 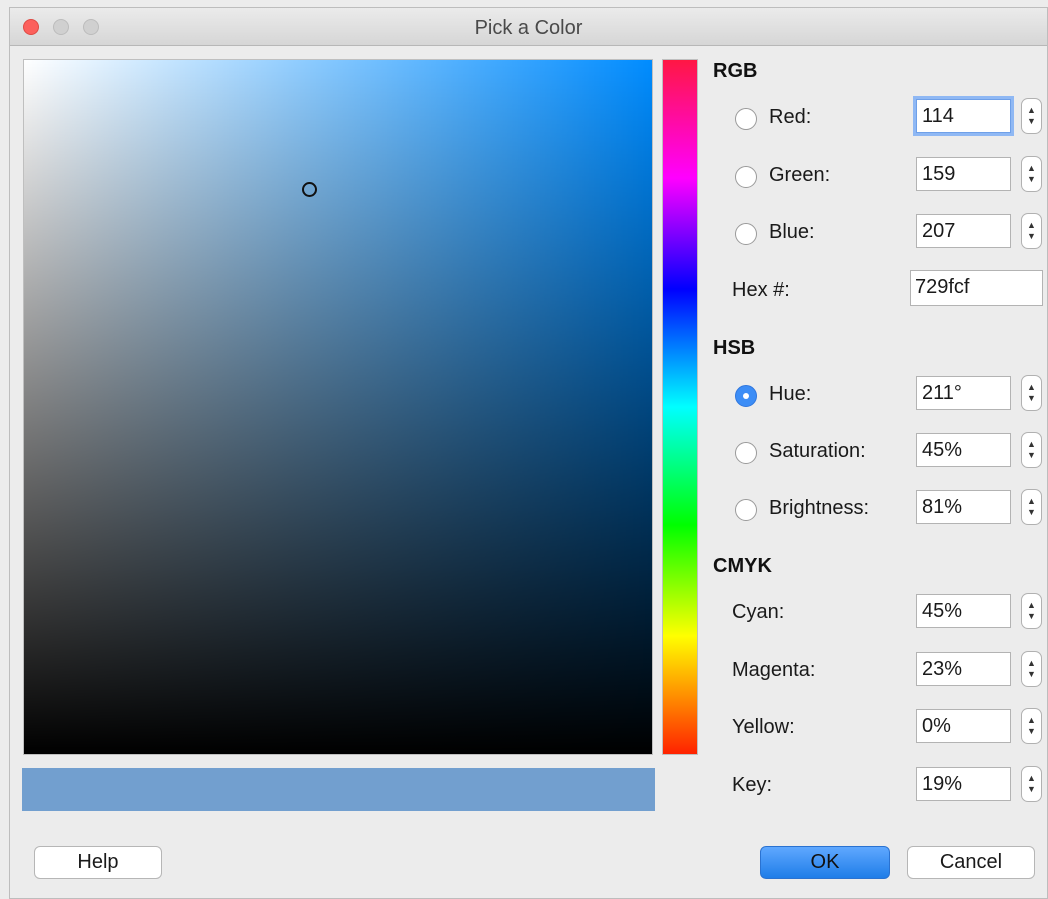 I want to click on rgb-heading: RGB, so click(x=735, y=71).